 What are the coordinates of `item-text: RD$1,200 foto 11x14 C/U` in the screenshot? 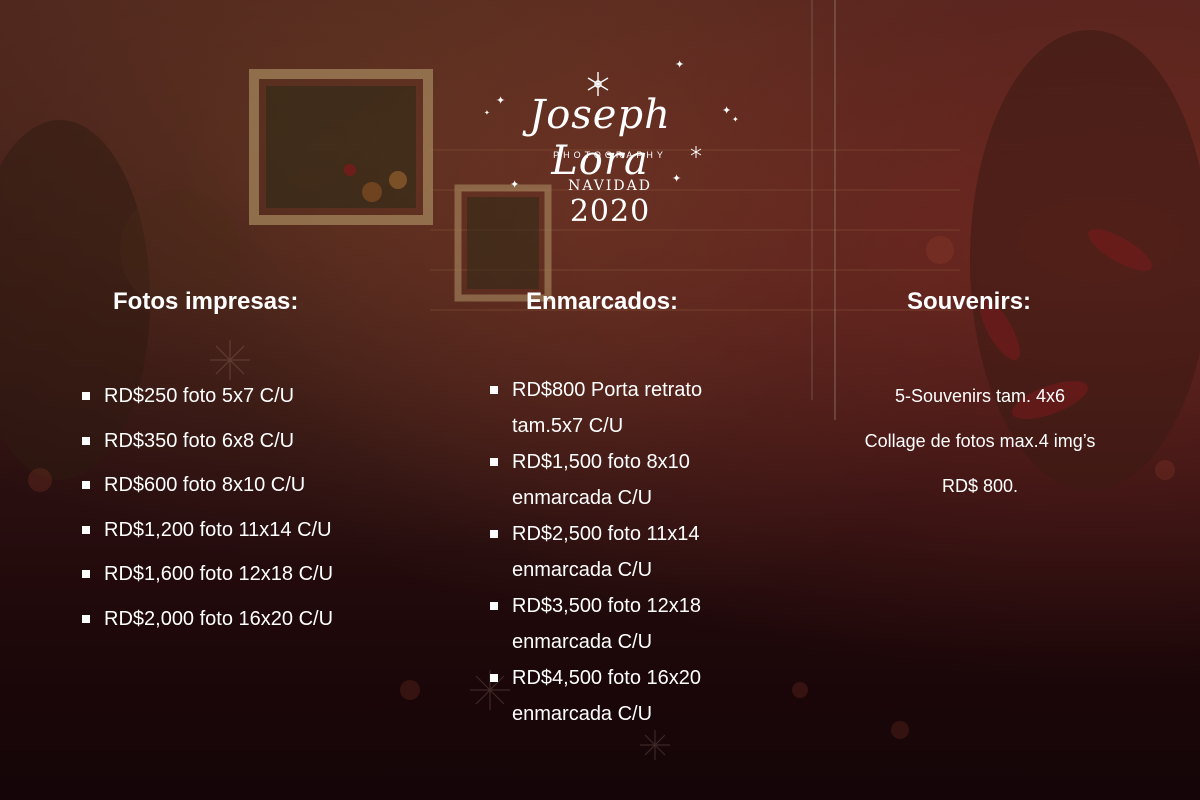 It's located at (218, 529).